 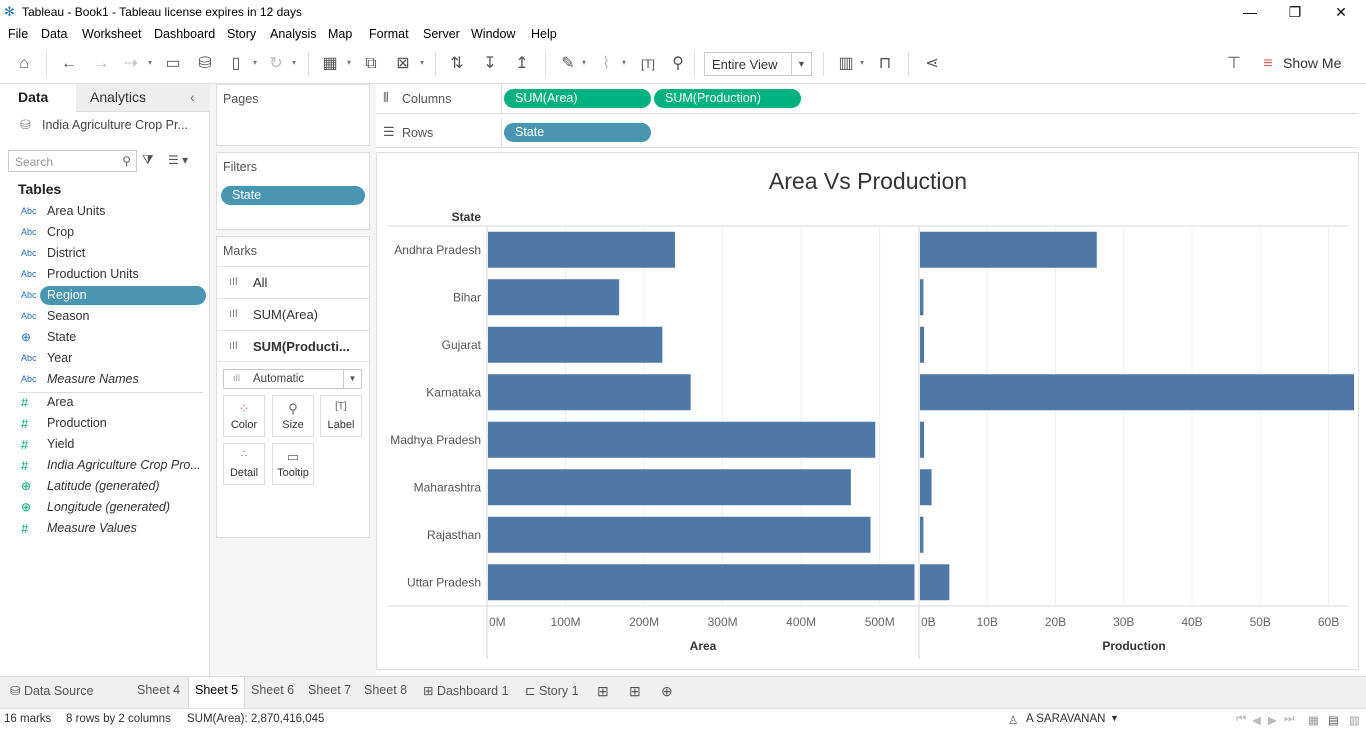 What do you see at coordinates (330, 64) in the screenshot?
I see `new-worksheet-icon: ▦` at bounding box center [330, 64].